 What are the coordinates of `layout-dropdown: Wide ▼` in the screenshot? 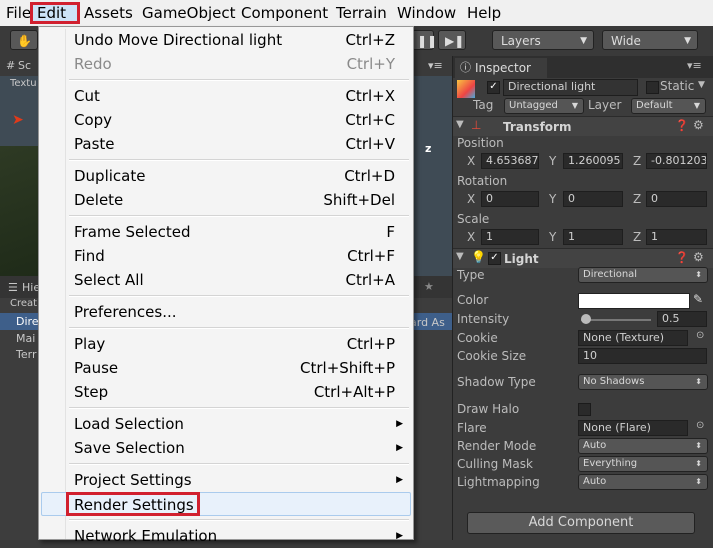 It's located at (650, 40).